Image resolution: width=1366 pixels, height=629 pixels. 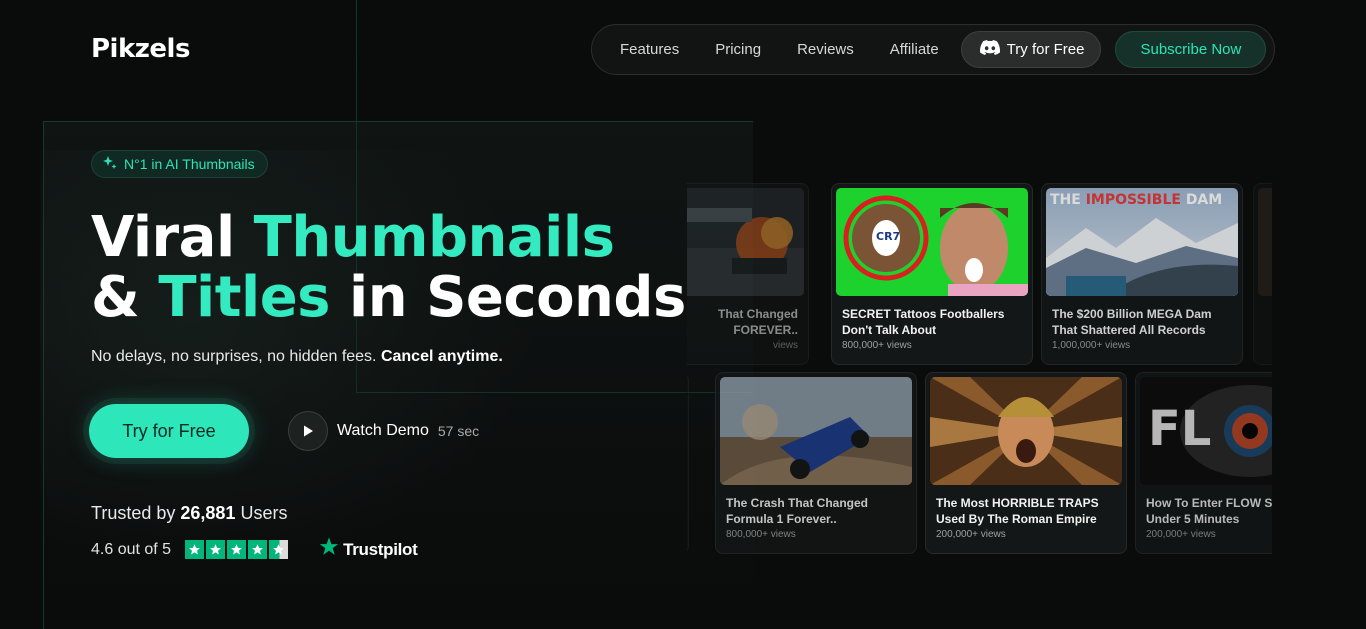 I want to click on thumbnail-image: CR7, so click(x=932, y=242).